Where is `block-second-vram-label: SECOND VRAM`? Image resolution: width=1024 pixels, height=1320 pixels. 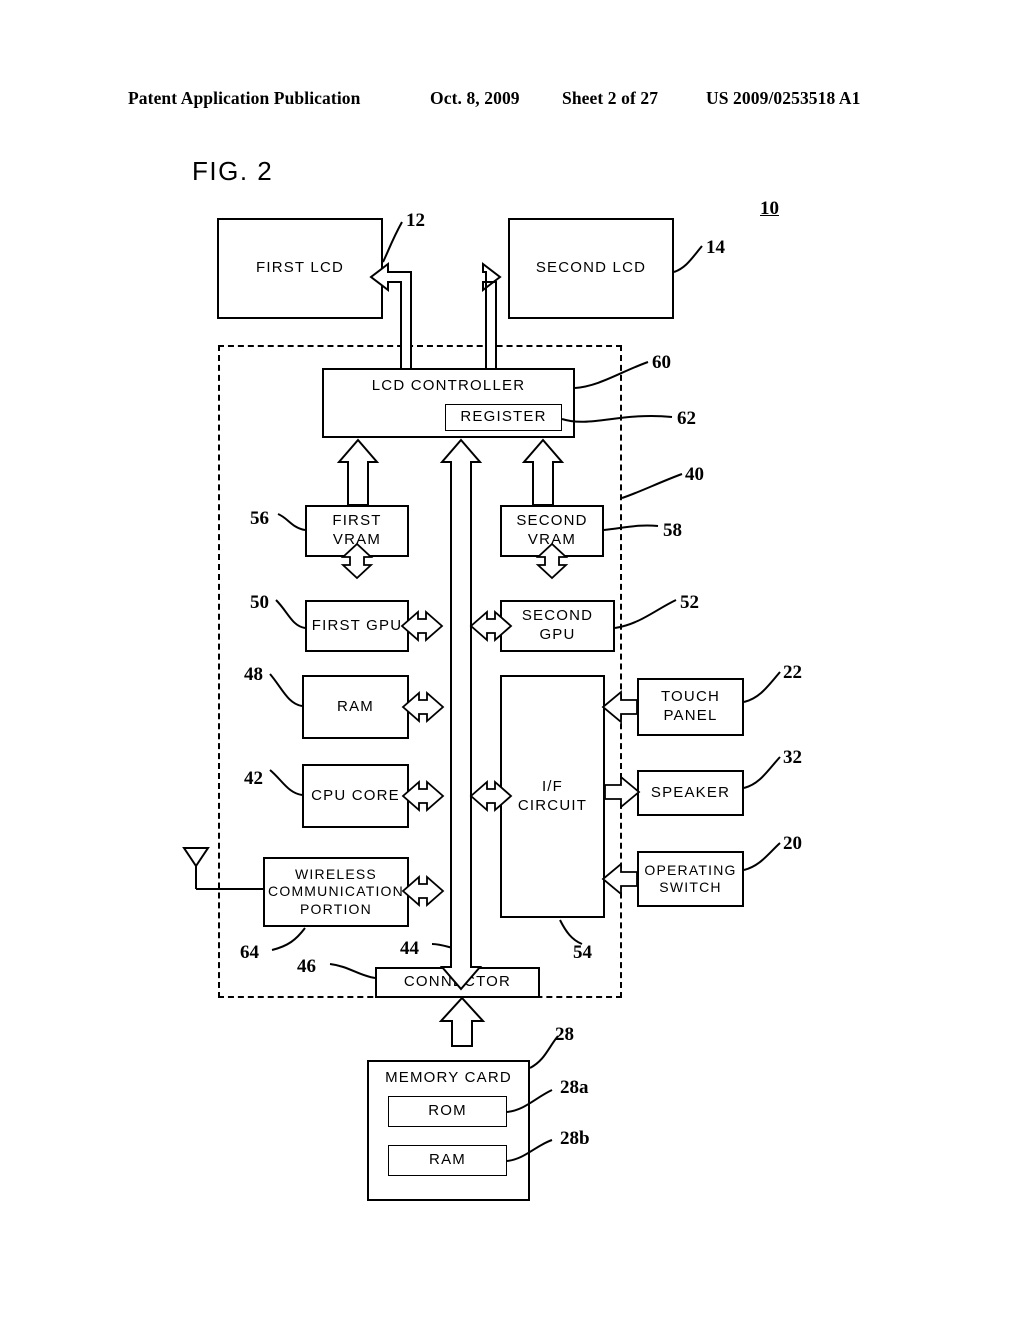
block-second-vram-label: SECOND VRAM is located at coordinates (552, 530).